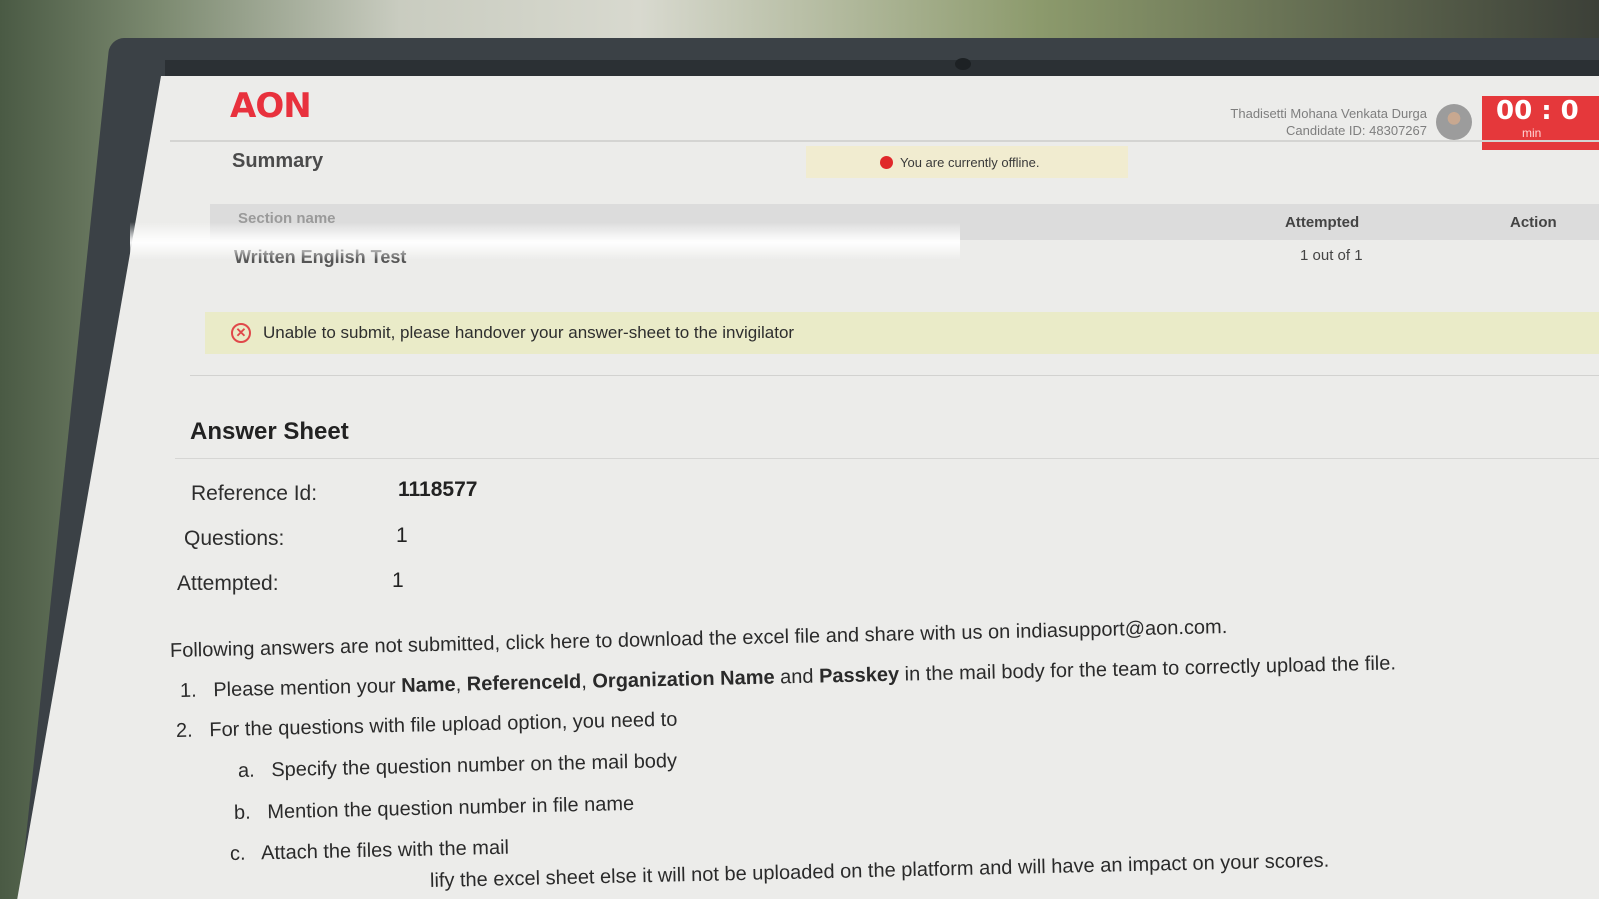 The width and height of the screenshot is (1599, 899). I want to click on item-1-and: and, so click(797, 677).